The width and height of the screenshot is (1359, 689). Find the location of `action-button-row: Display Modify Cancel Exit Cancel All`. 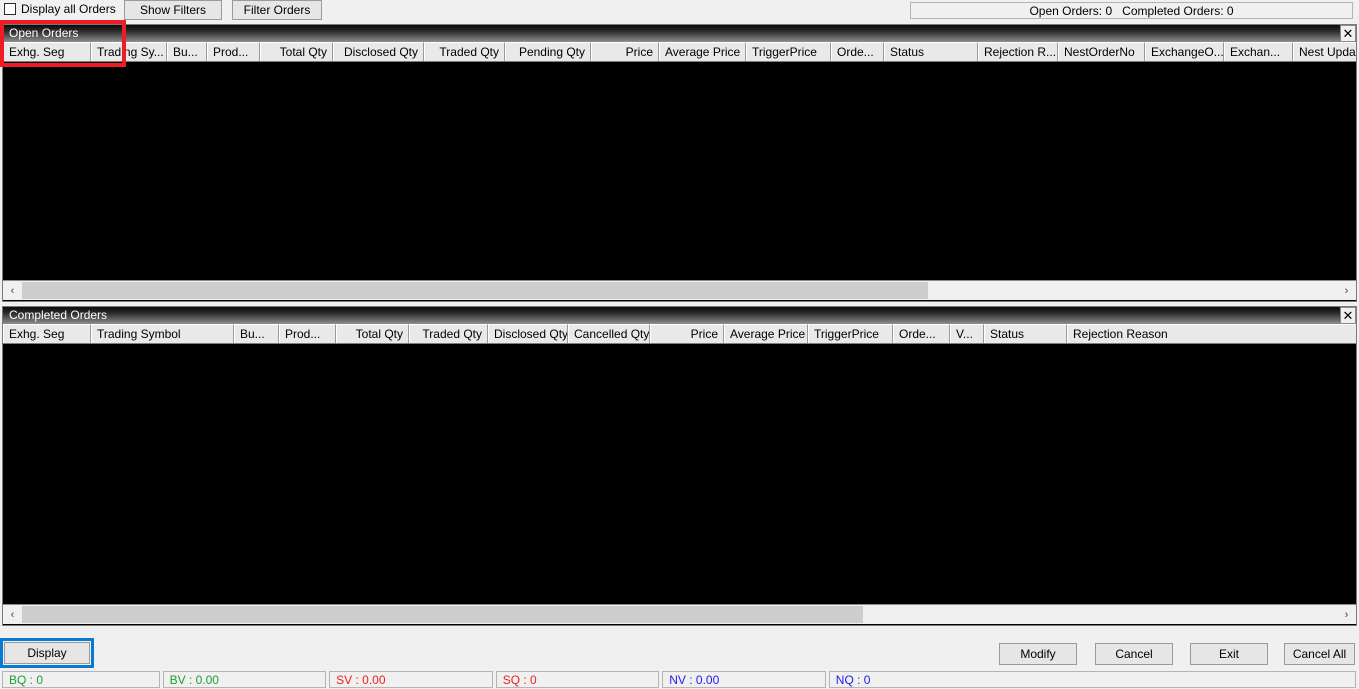

action-button-row: Display Modify Cancel Exit Cancel All is located at coordinates (679, 649).